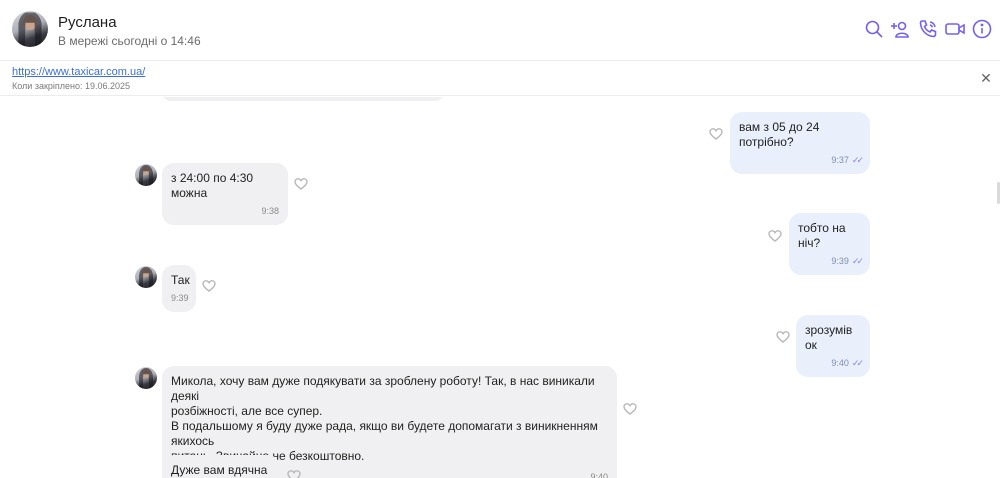 This screenshot has height=478, width=1000. I want to click on info-icon, so click(982, 29).